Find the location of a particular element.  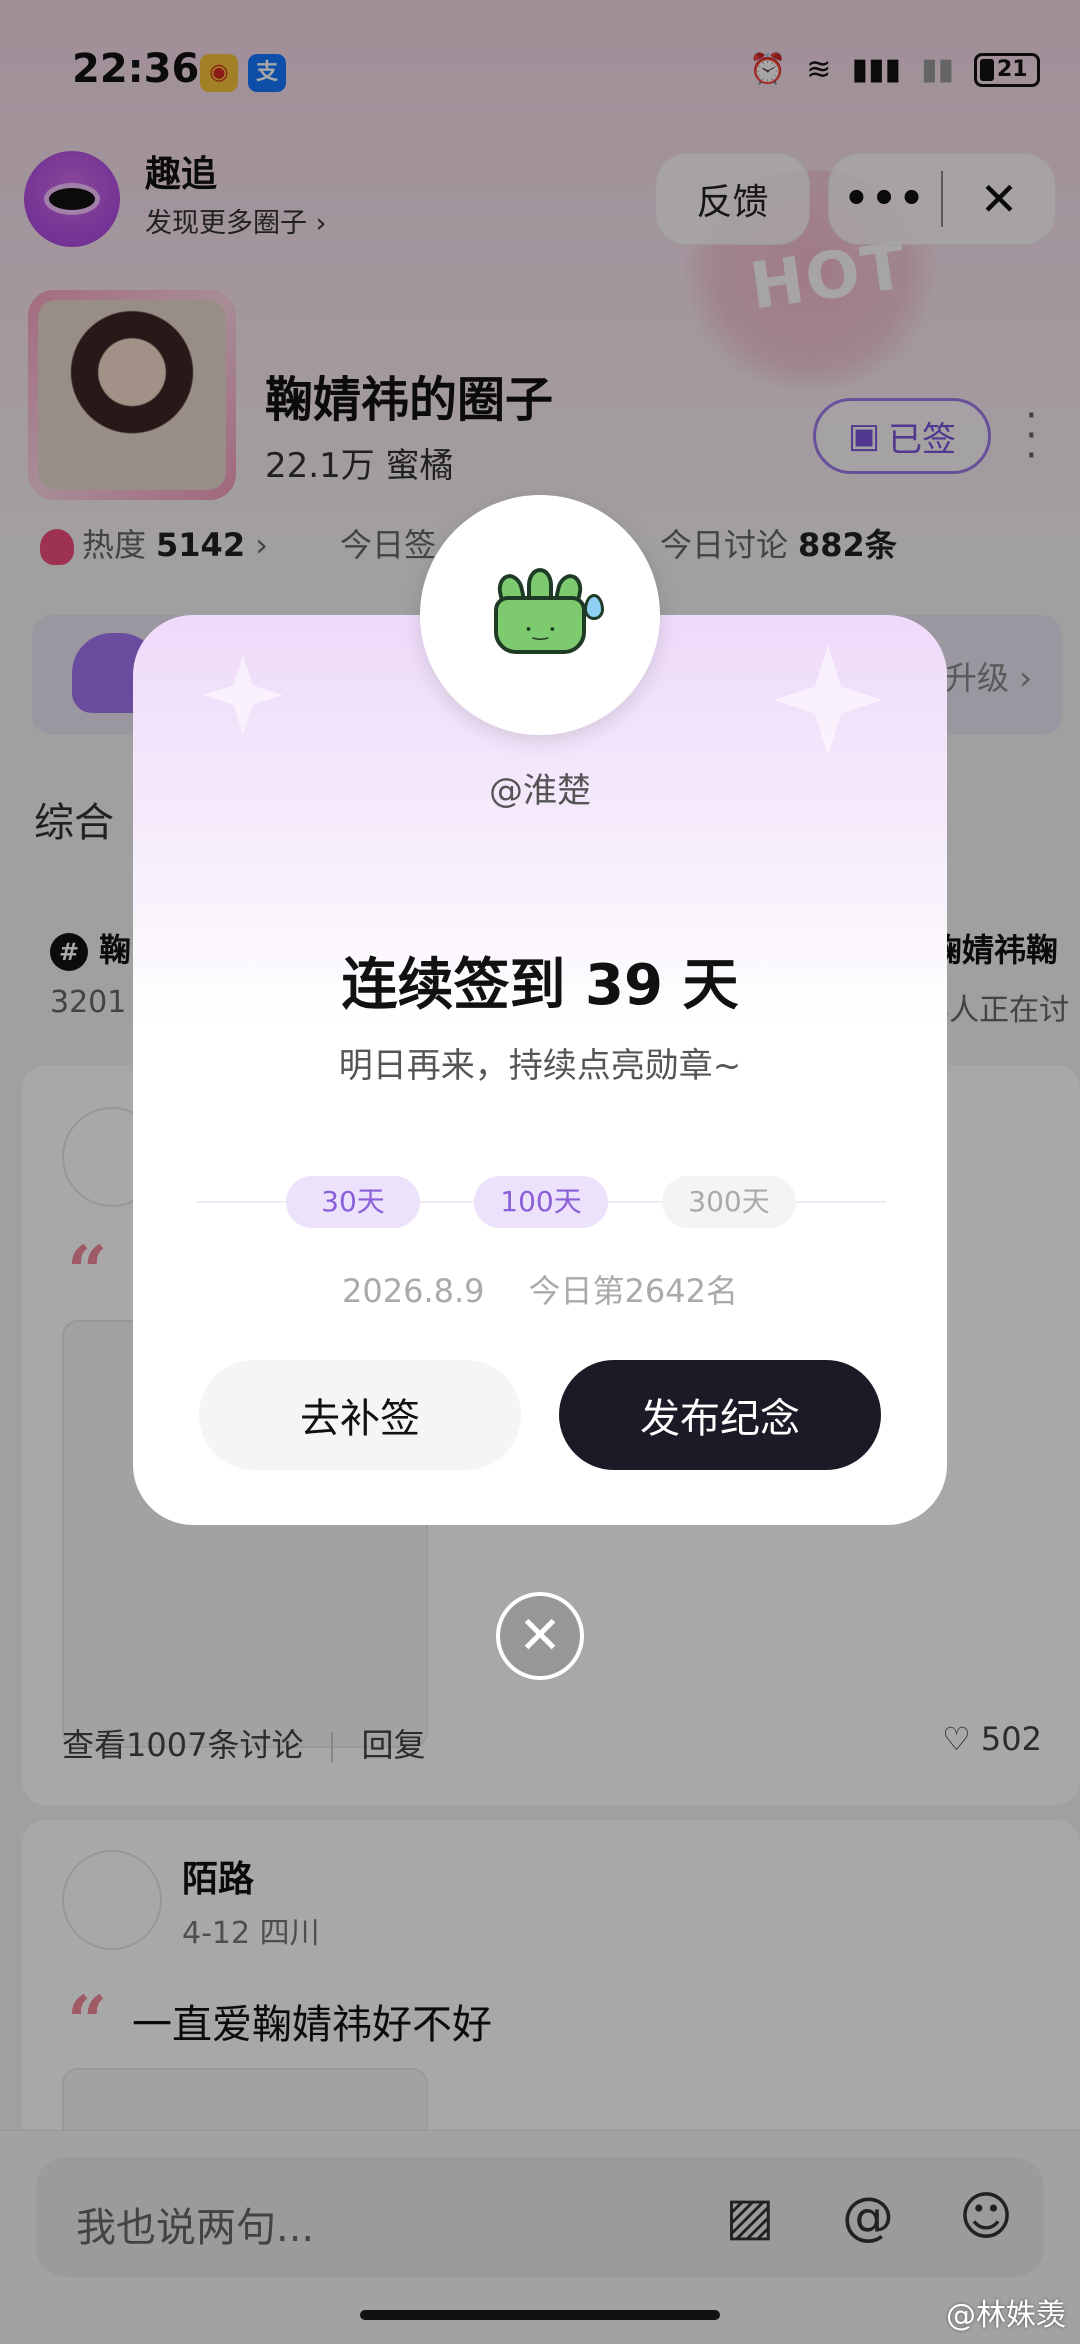

home-indicator is located at coordinates (540, 2315).